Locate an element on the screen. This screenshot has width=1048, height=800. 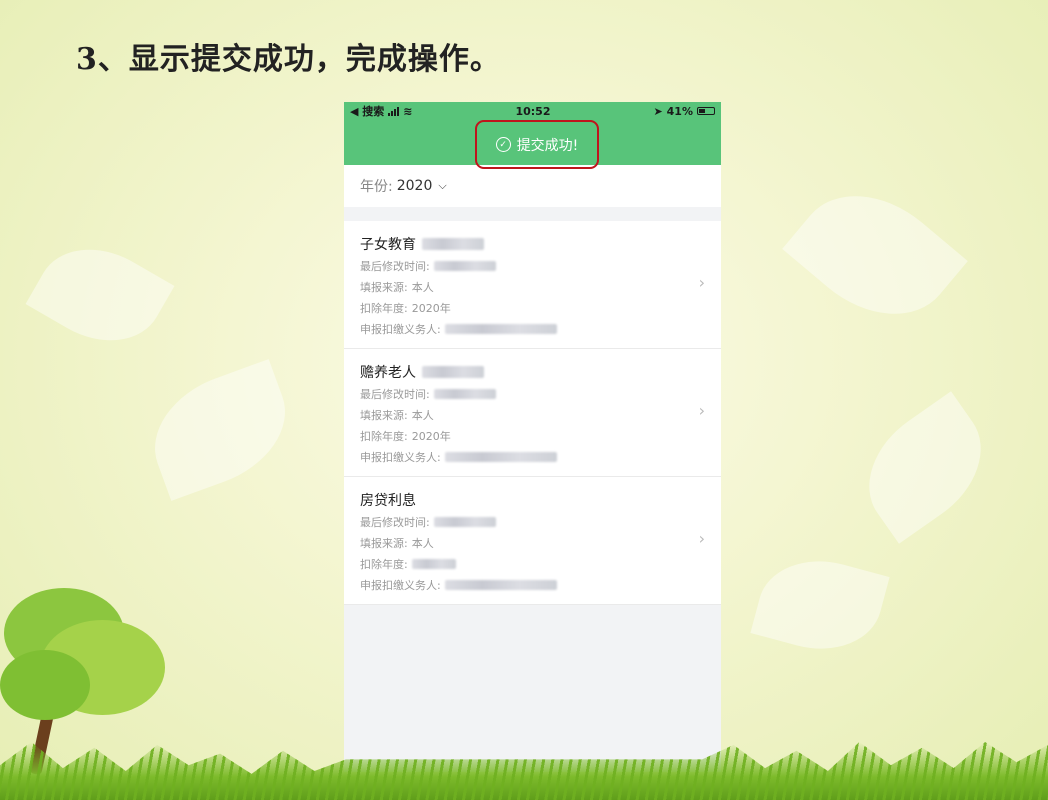
year-label: 年份: is located at coordinates (376, 187).